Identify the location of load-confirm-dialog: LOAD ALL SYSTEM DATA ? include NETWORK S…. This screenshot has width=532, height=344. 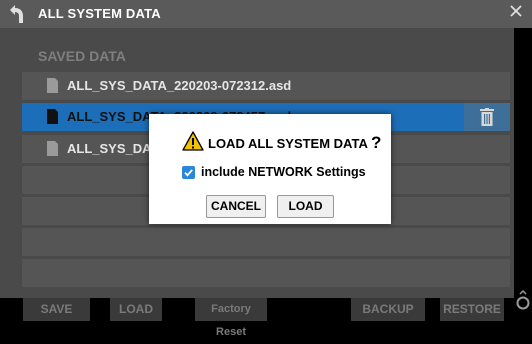
(270, 169).